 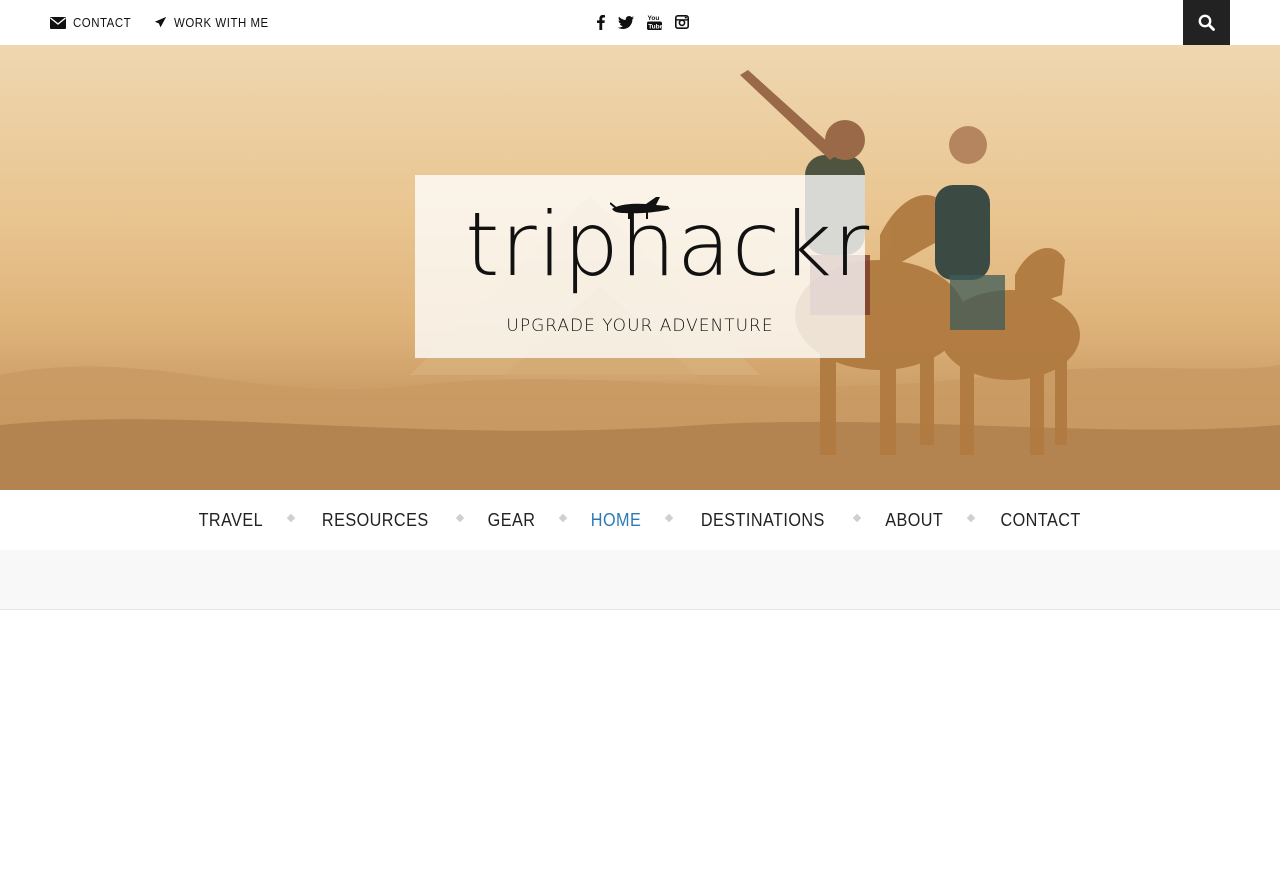 What do you see at coordinates (654, 18) in the screenshot?
I see `svg-text: You` at bounding box center [654, 18].